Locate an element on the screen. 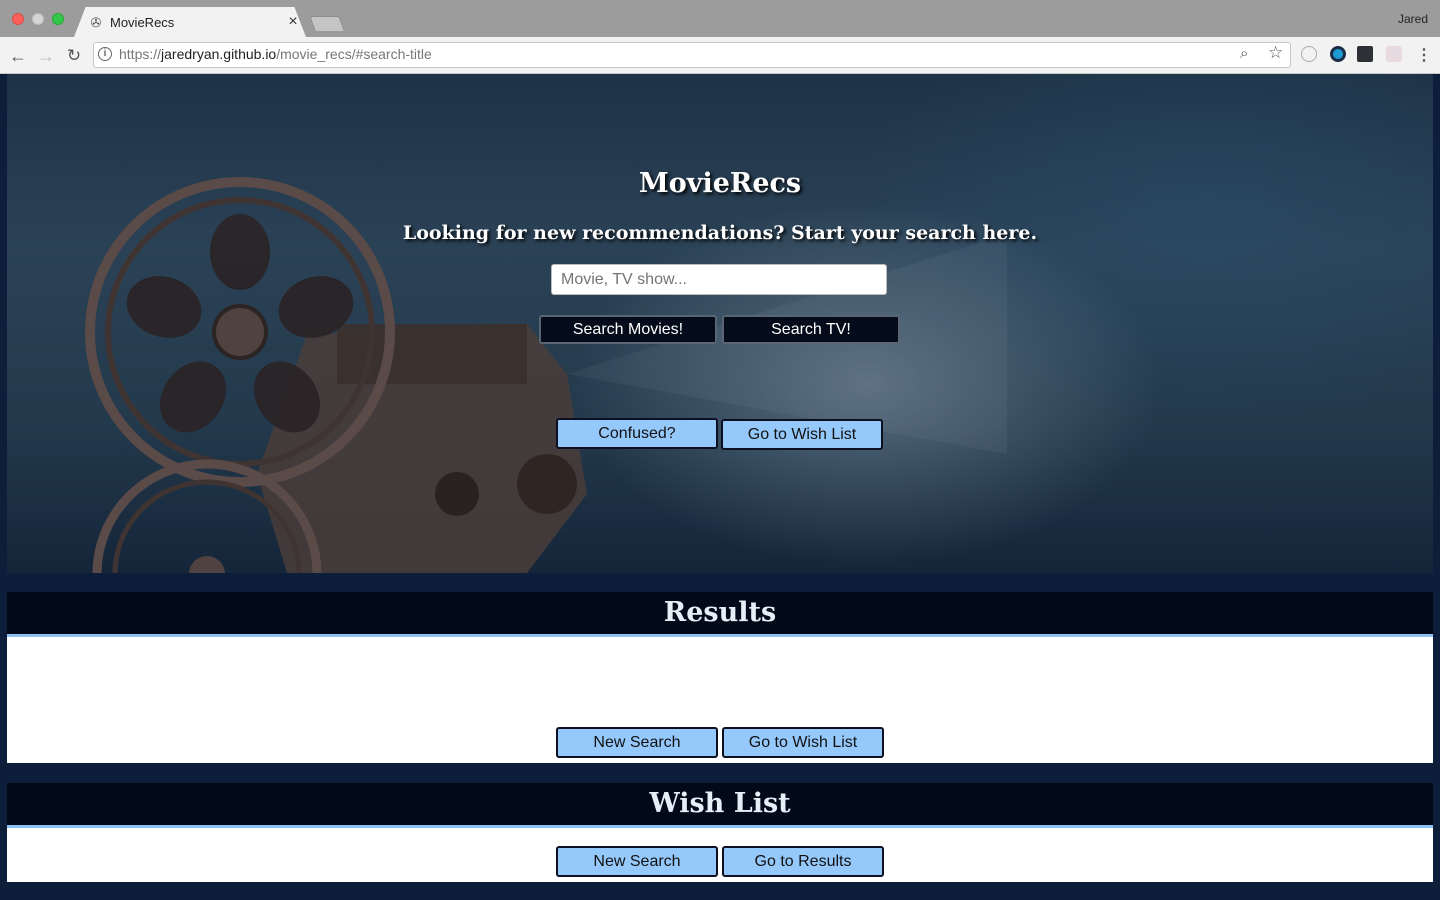 Image resolution: width=1440 pixels, height=900 pixels. search-tv-button: Search TV! is located at coordinates (811, 329).